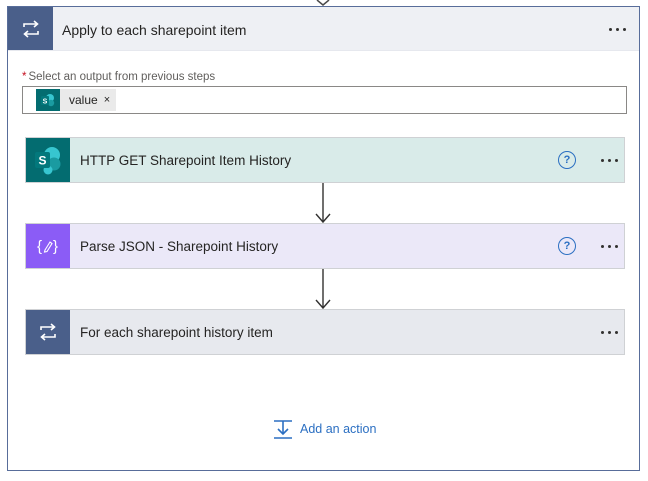  Describe the element at coordinates (186, 160) in the screenshot. I see `step-title: HTTP GET Sharepoint Item History` at that location.